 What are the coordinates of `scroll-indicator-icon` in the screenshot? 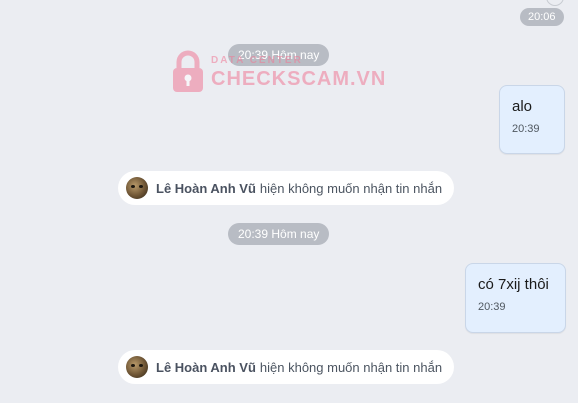 It's located at (555, 3).